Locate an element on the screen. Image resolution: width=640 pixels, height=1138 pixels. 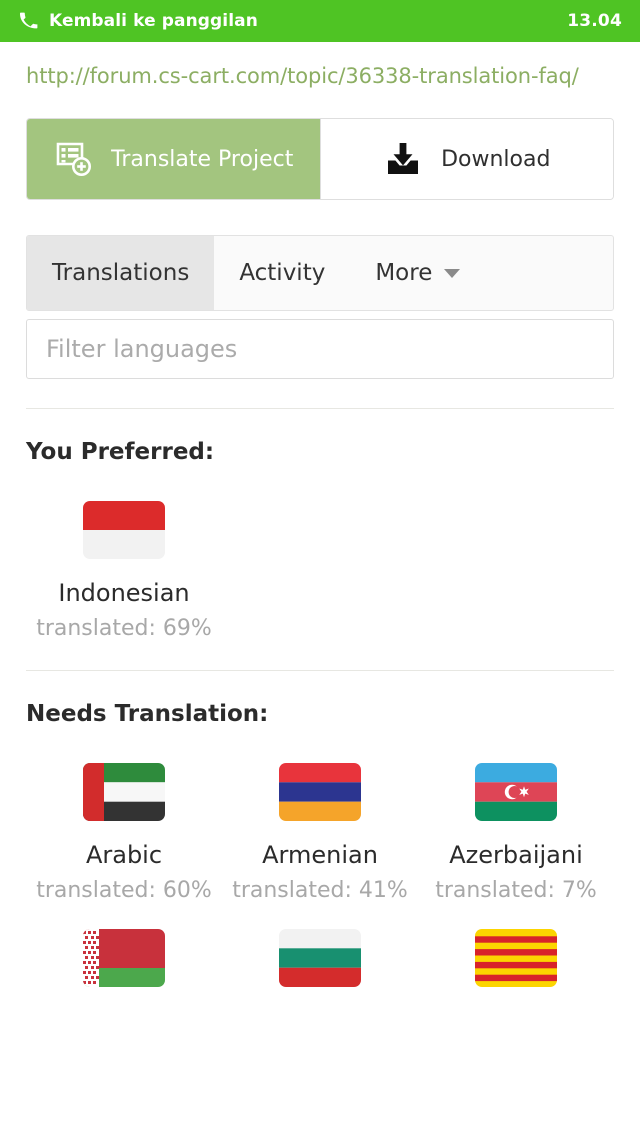
tab-more: More is located at coordinates (417, 273).